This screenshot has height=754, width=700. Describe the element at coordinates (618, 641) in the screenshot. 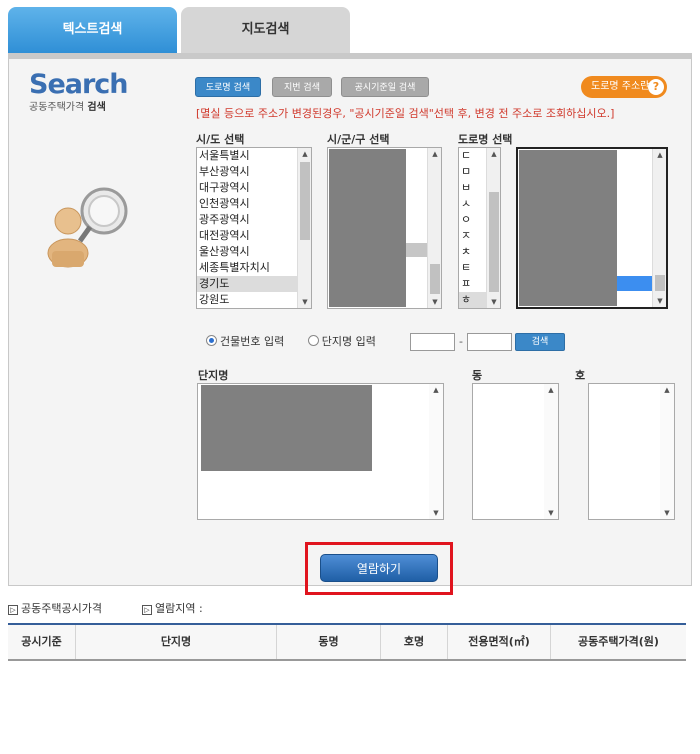

I see `column-header: 공동주택가격(원)` at that location.